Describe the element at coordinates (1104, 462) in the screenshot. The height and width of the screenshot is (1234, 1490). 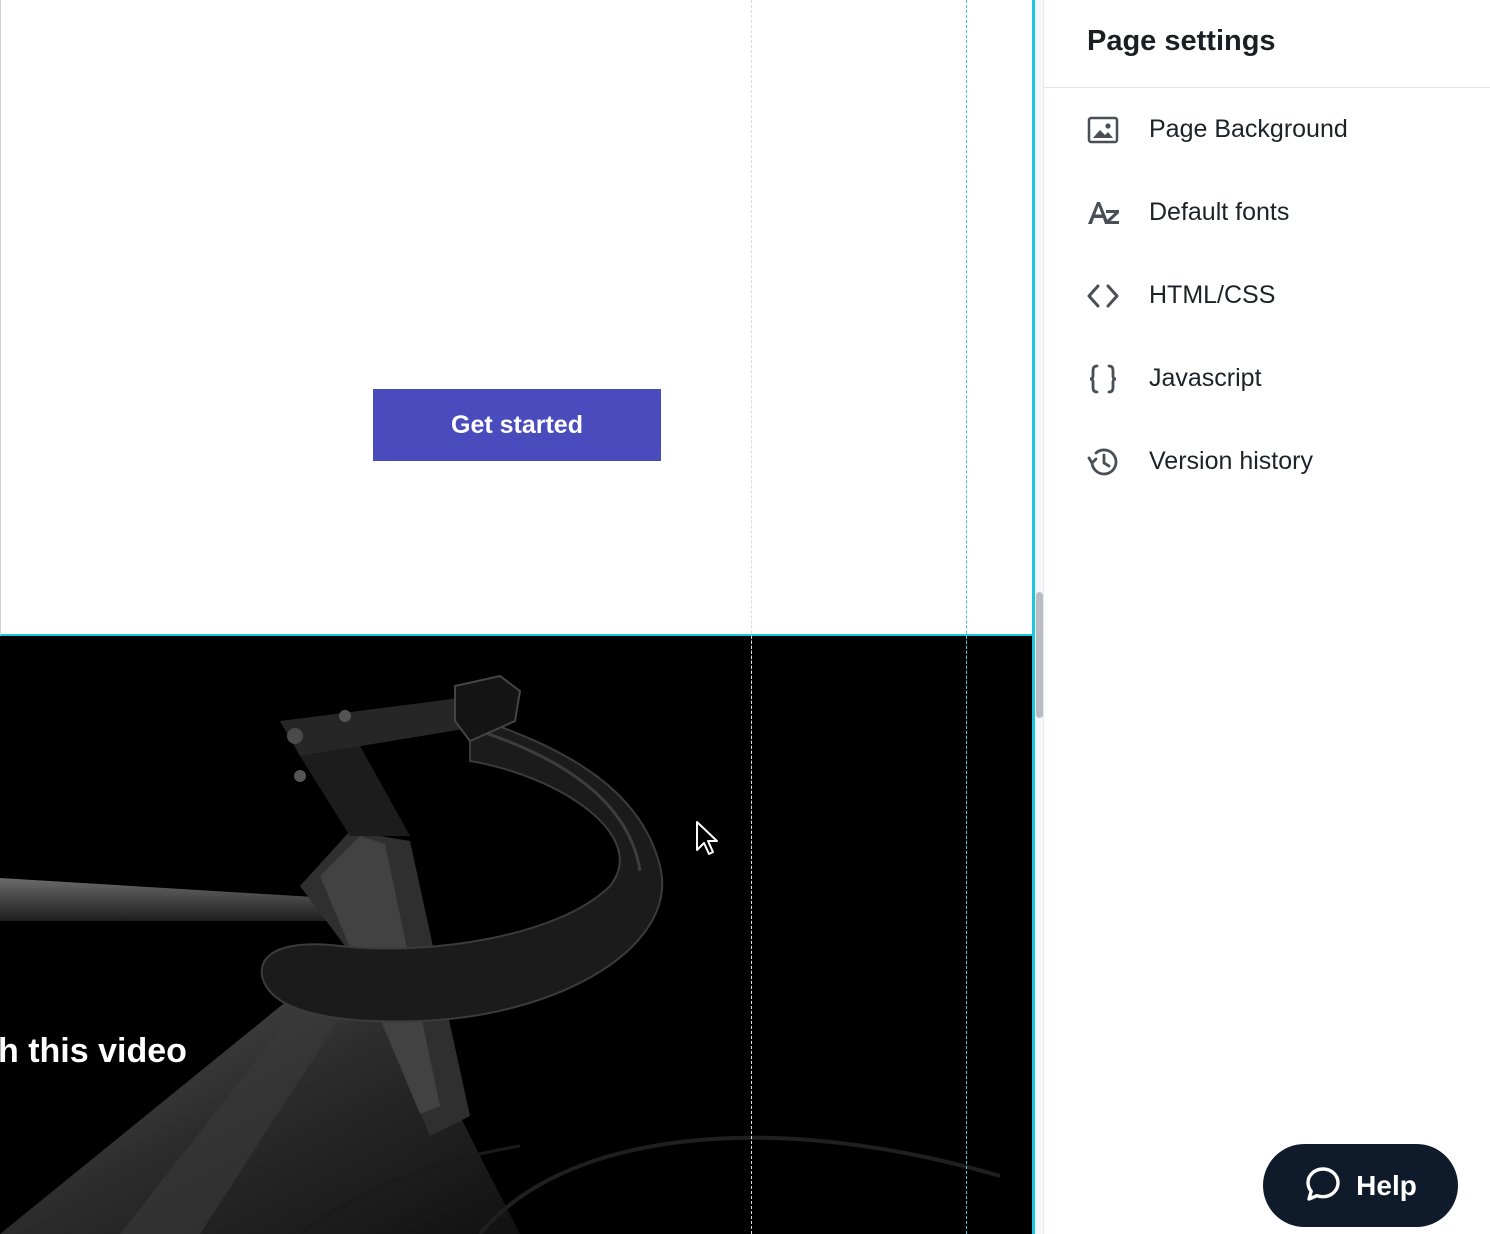
I see `history-clock-icon` at that location.